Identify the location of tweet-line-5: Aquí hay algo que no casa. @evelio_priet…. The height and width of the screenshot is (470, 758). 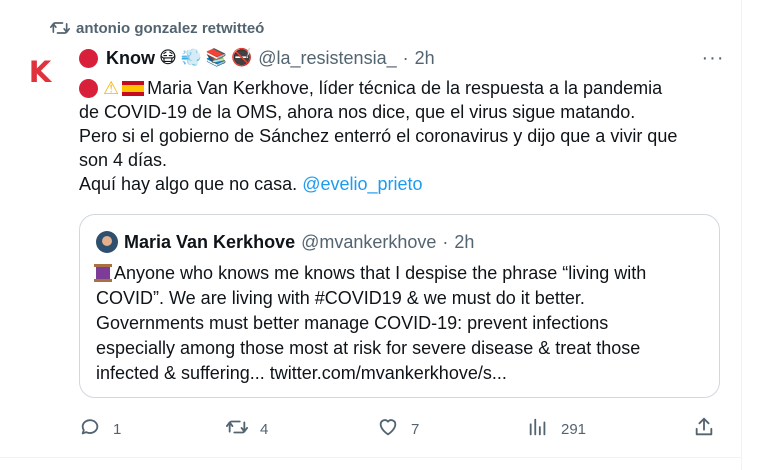
(251, 184).